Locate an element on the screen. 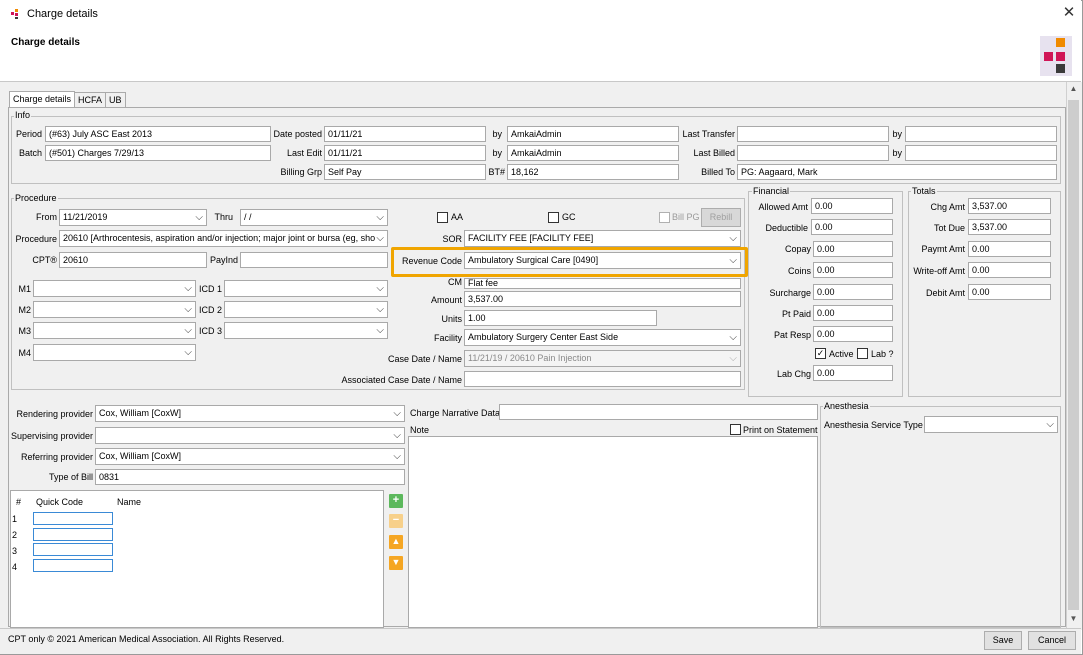  m4-select: ⌵ is located at coordinates (114, 352).